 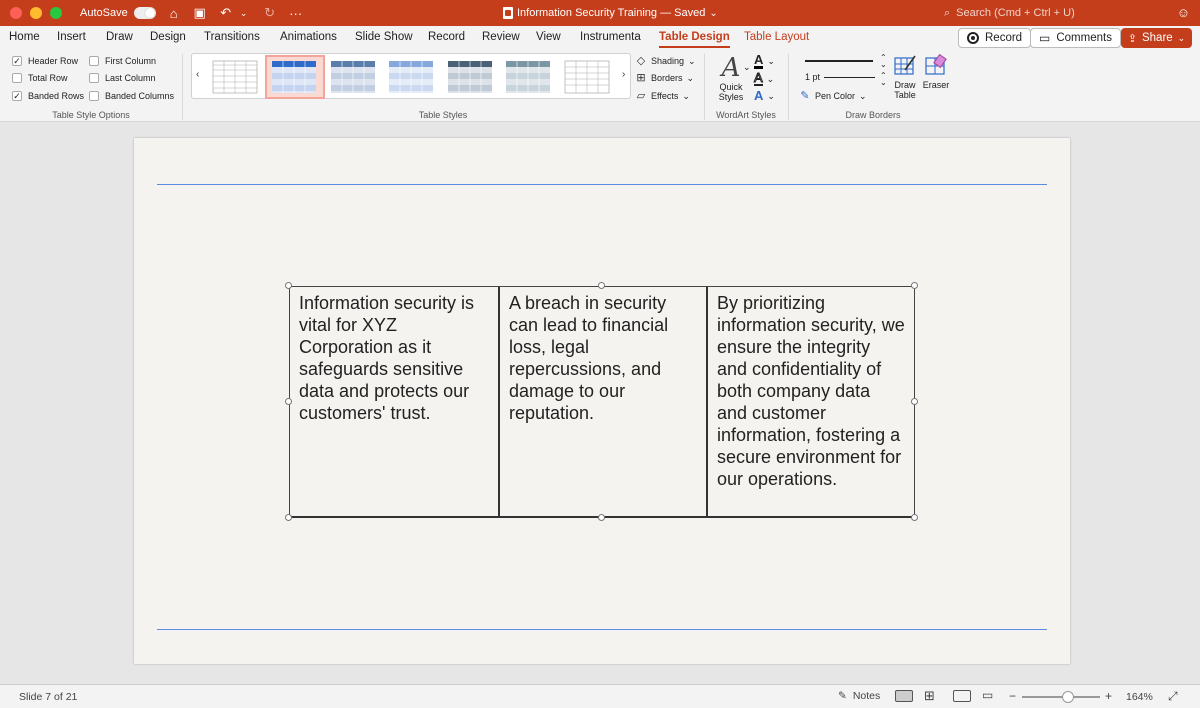 What do you see at coordinates (859, 696) in the screenshot?
I see `notes-button: ✎ Notes` at bounding box center [859, 696].